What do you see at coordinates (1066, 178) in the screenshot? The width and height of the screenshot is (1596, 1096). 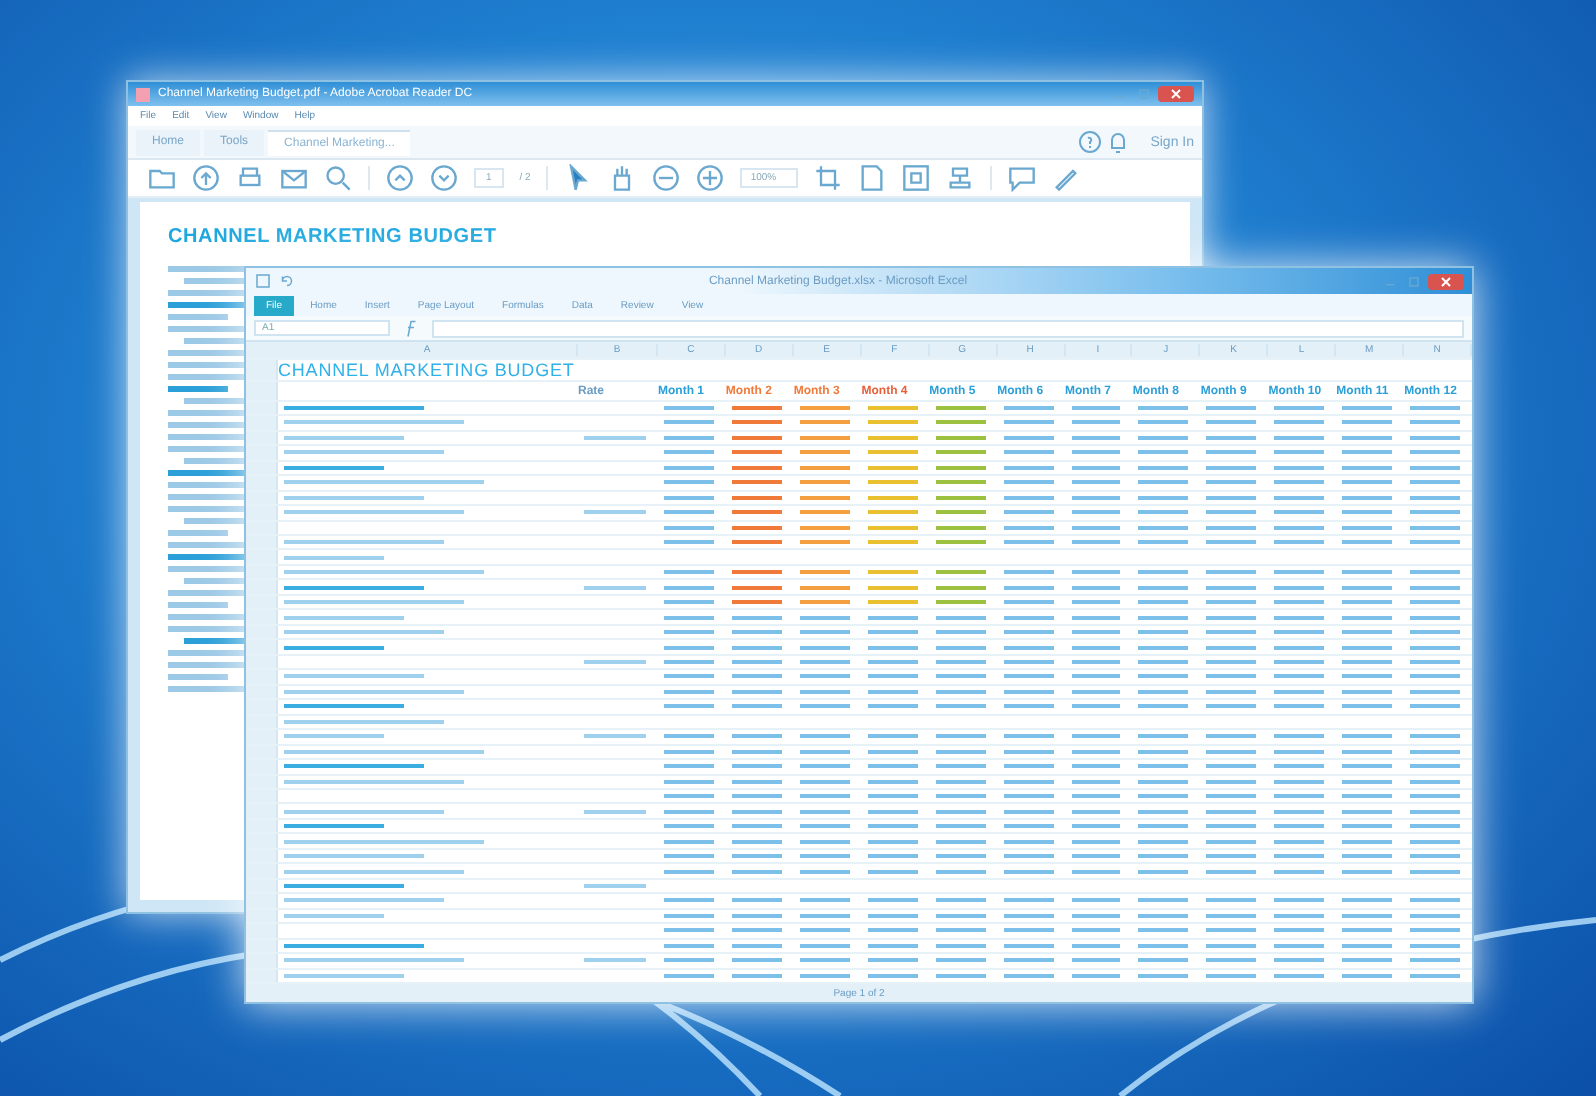 I see `pen-icon` at bounding box center [1066, 178].